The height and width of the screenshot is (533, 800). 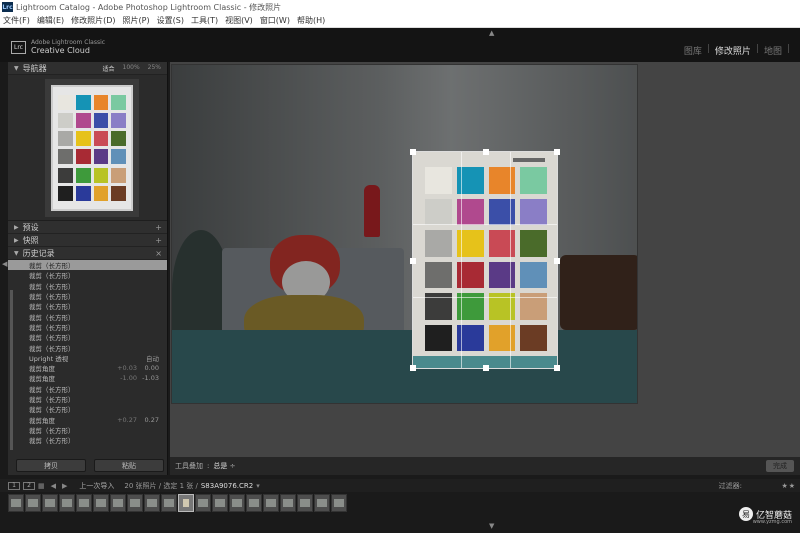 What do you see at coordinates (51, 465) in the screenshot?
I see `copy-button: 拷贝` at bounding box center [51, 465].